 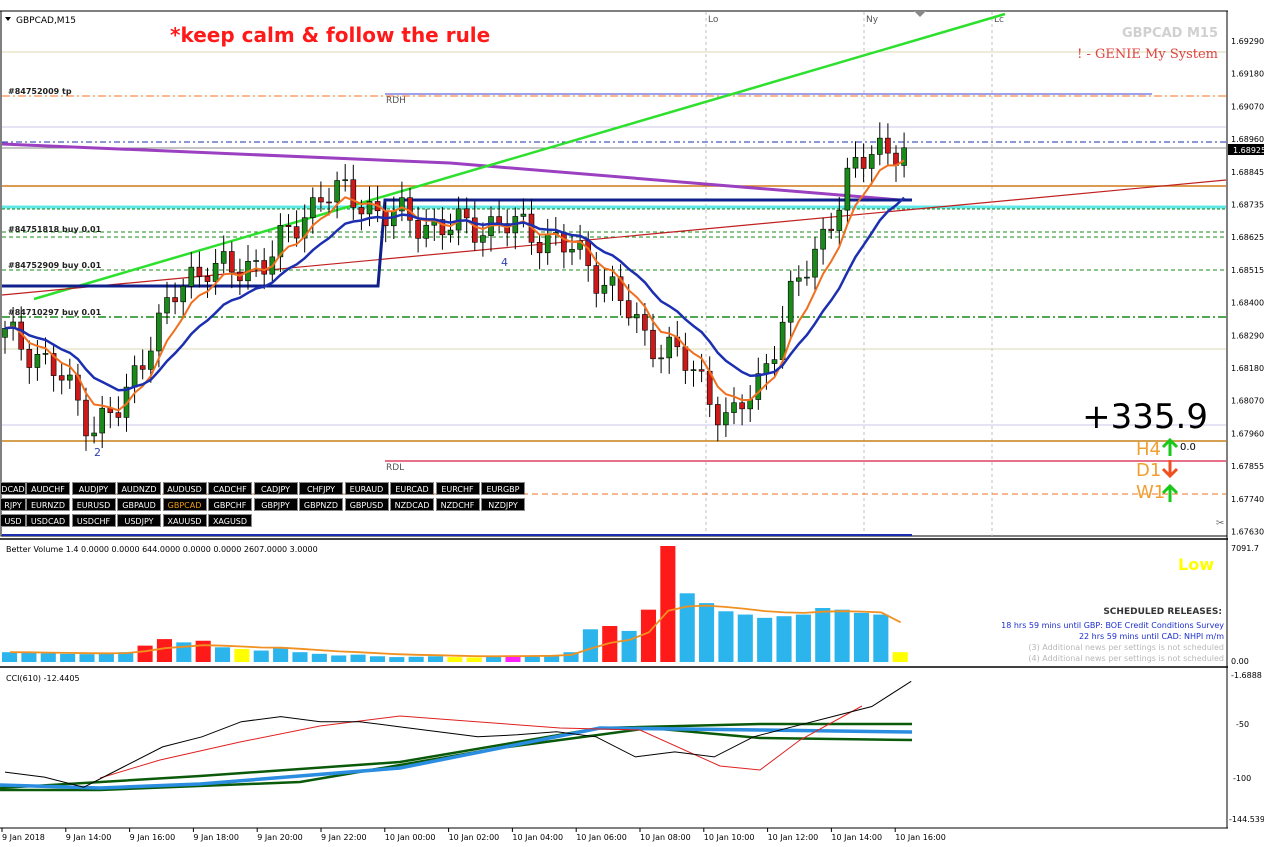 What do you see at coordinates (48, 488) in the screenshot?
I see `symbol-button-audchf: AUDCHF` at bounding box center [48, 488].